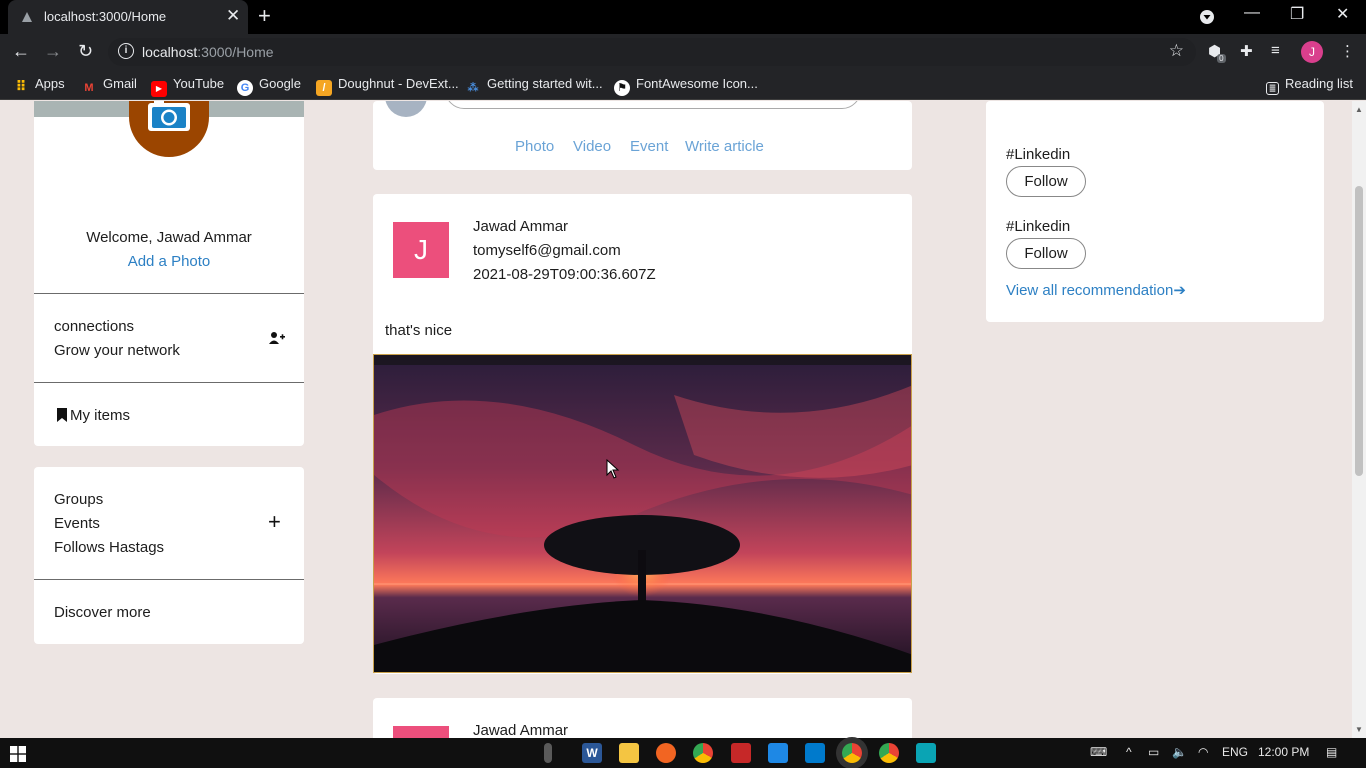 The height and width of the screenshot is (768, 1366). Describe the element at coordinates (1153, 752) in the screenshot. I see `battery-icon: ▭` at that location.